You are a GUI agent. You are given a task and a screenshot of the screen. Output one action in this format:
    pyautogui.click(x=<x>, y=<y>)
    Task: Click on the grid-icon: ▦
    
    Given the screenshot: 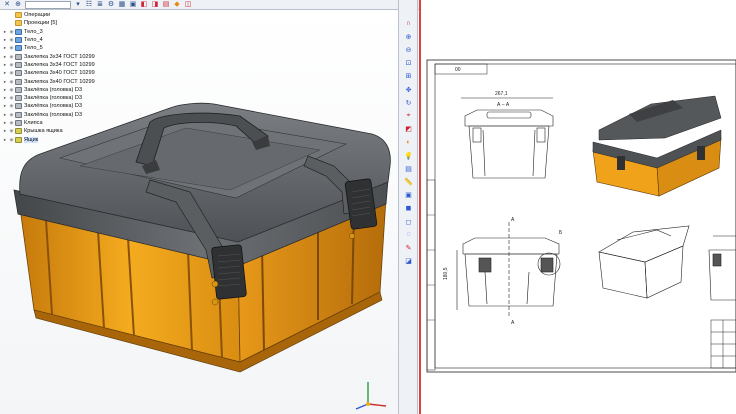 What is the action you would take?
    pyautogui.click(x=122, y=5)
    